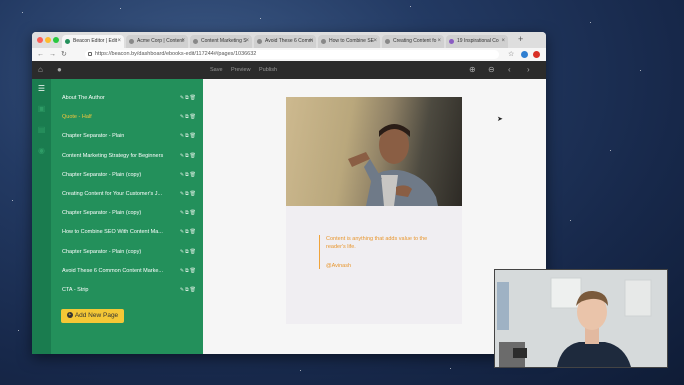  What do you see at coordinates (524, 54) in the screenshot?
I see `extension-icon` at bounding box center [524, 54].